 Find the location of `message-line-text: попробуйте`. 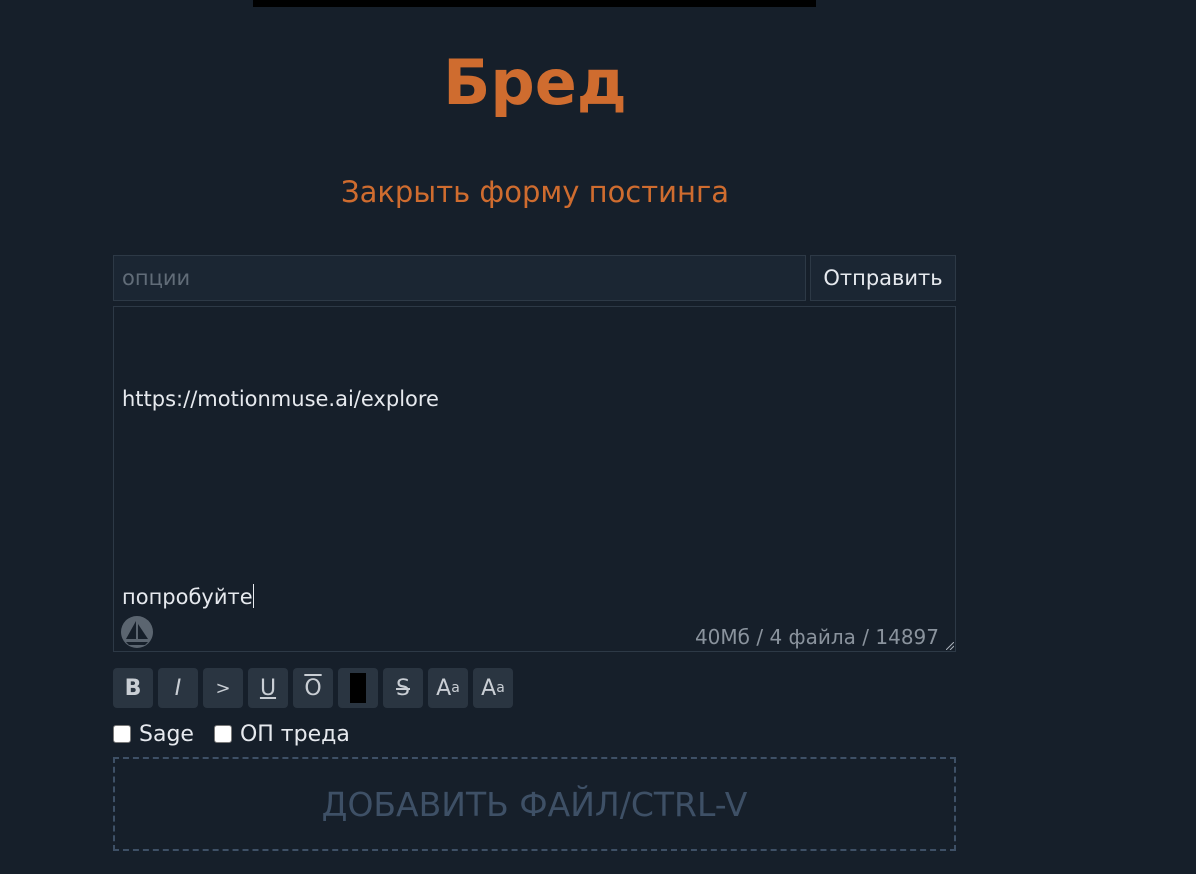

message-line-text: попробуйте is located at coordinates (187, 597).